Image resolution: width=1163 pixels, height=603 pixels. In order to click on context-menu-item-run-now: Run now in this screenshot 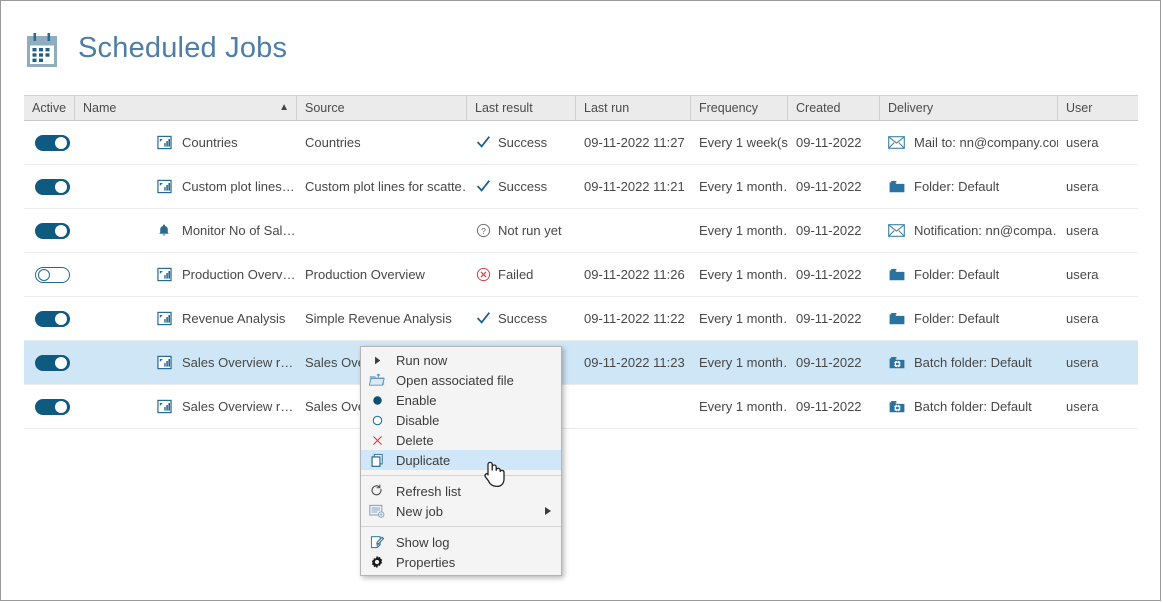, I will do `click(461, 360)`.